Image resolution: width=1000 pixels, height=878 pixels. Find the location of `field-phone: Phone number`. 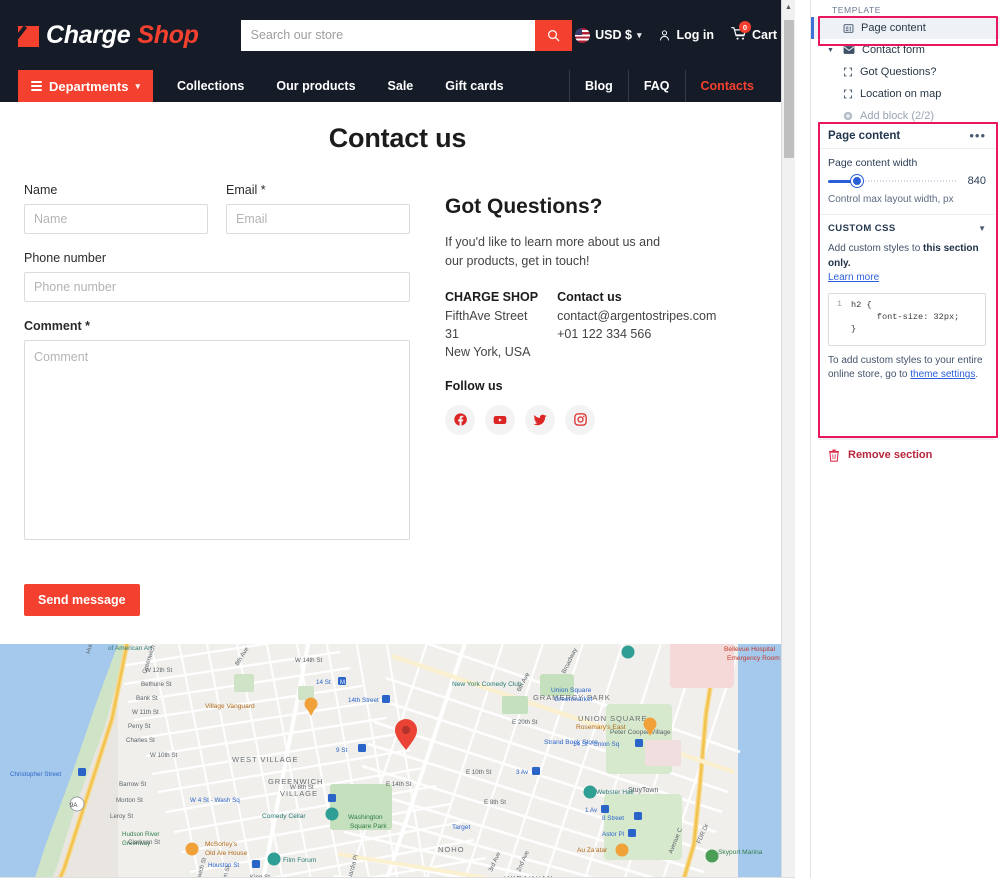

field-phone: Phone number is located at coordinates (217, 276).